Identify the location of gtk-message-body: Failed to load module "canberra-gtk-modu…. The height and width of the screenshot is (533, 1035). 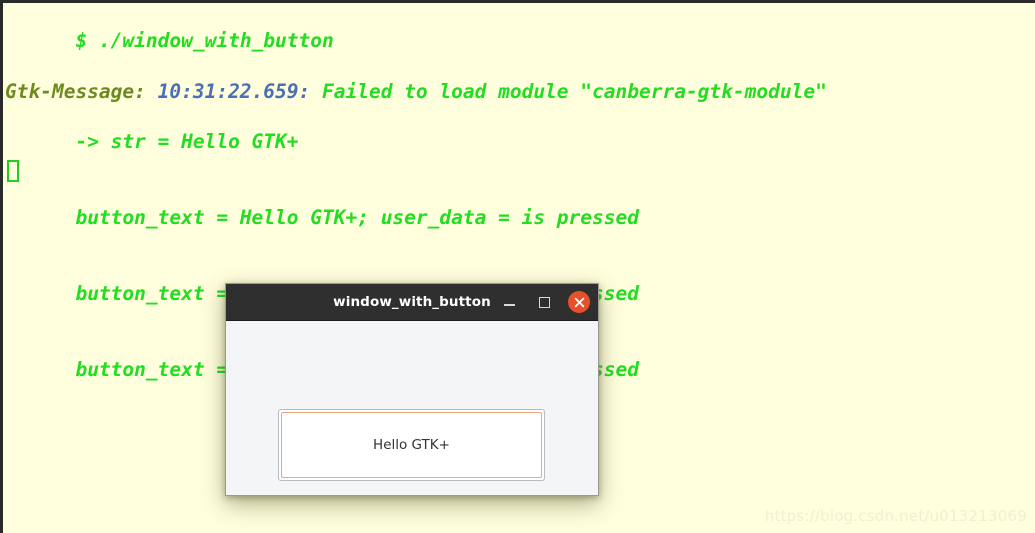
(574, 91).